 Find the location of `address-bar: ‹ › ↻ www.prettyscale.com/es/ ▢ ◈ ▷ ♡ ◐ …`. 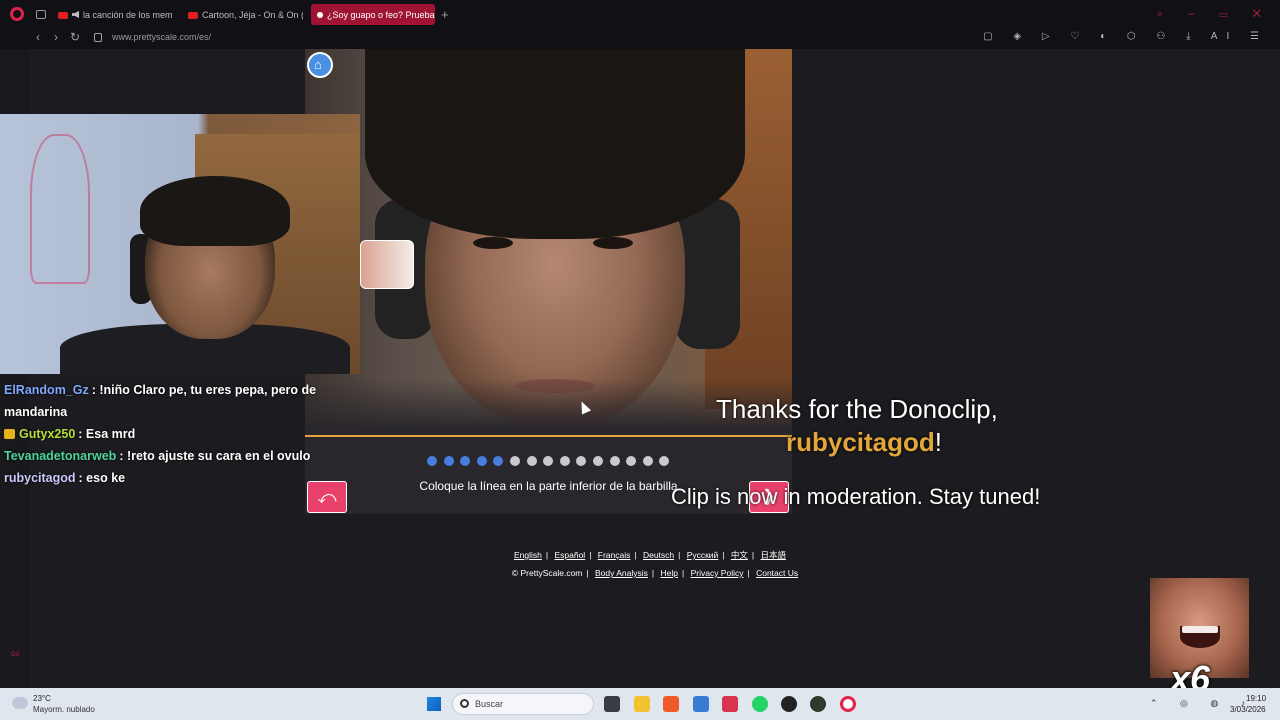

address-bar: ‹ › ↻ www.prettyscale.com/es/ ▢ ◈ ▷ ♡ ◐ … is located at coordinates (640, 39).